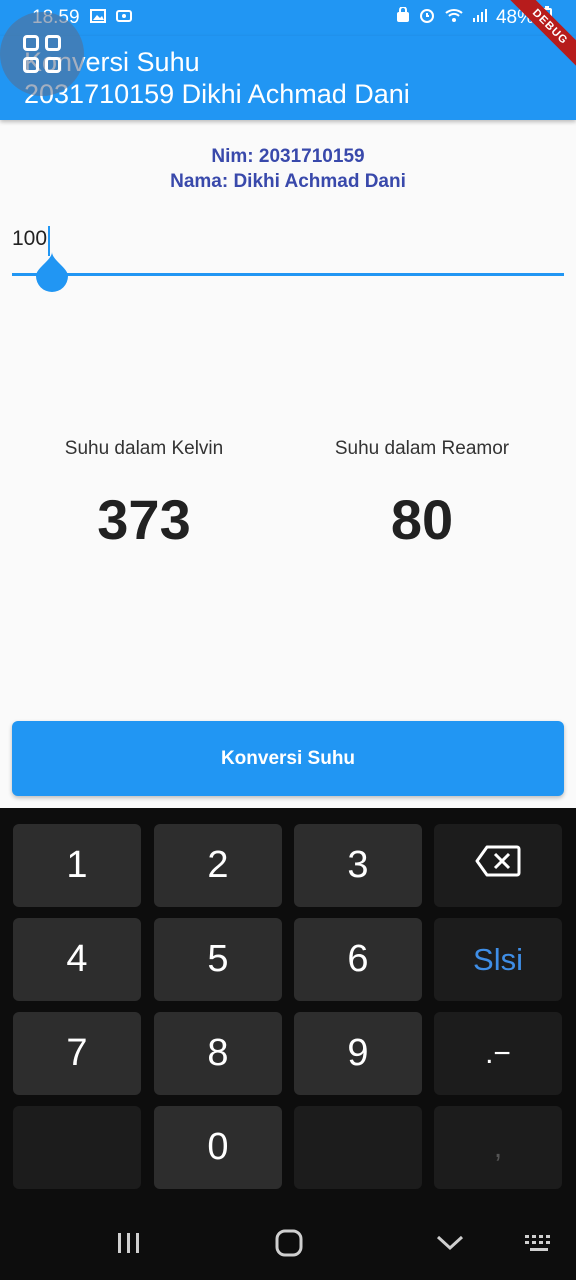 This screenshot has height=1280, width=576. I want to click on image-icon, so click(97, 18).